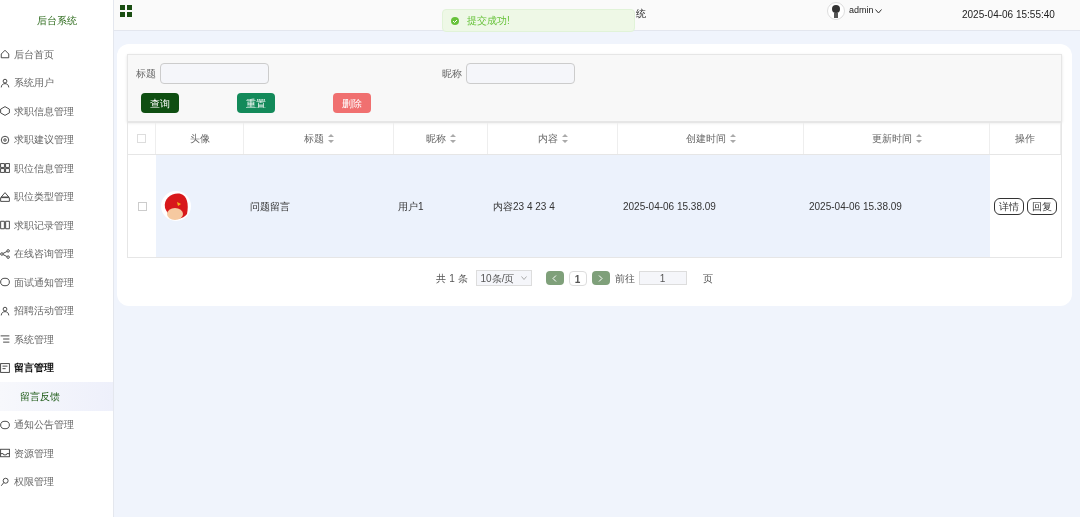 This screenshot has height=517, width=1080. What do you see at coordinates (56, 339) in the screenshot?
I see `sidebar-item: 系统管理` at bounding box center [56, 339].